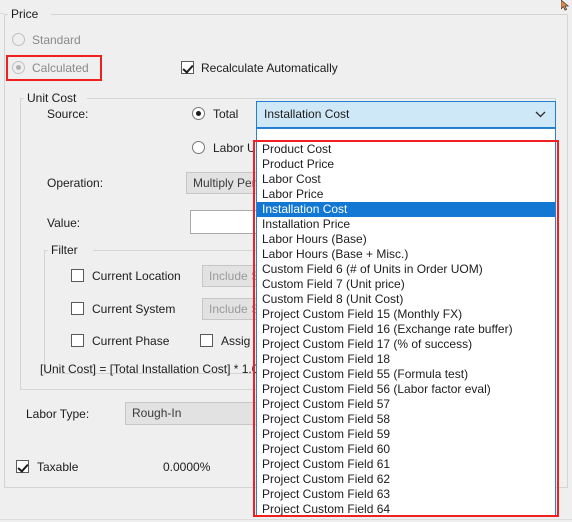 This screenshot has width=572, height=522. Describe the element at coordinates (18, 67) in the screenshot. I see `radio-calculated` at that location.